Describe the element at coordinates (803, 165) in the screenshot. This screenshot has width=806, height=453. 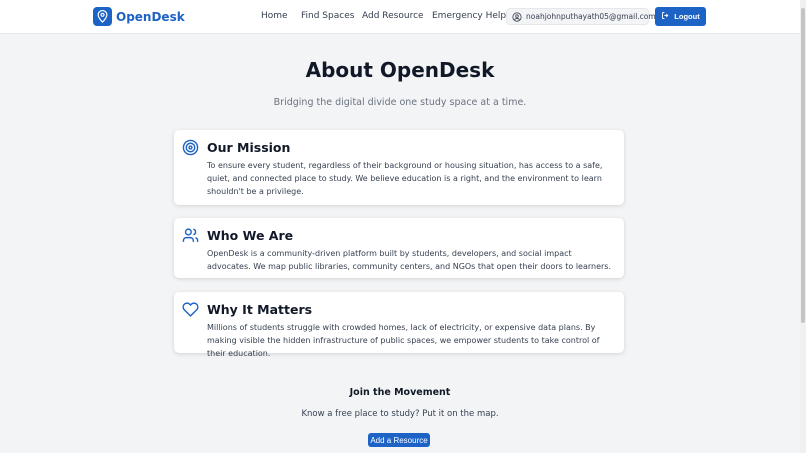
I see `scroll-thumb` at that location.